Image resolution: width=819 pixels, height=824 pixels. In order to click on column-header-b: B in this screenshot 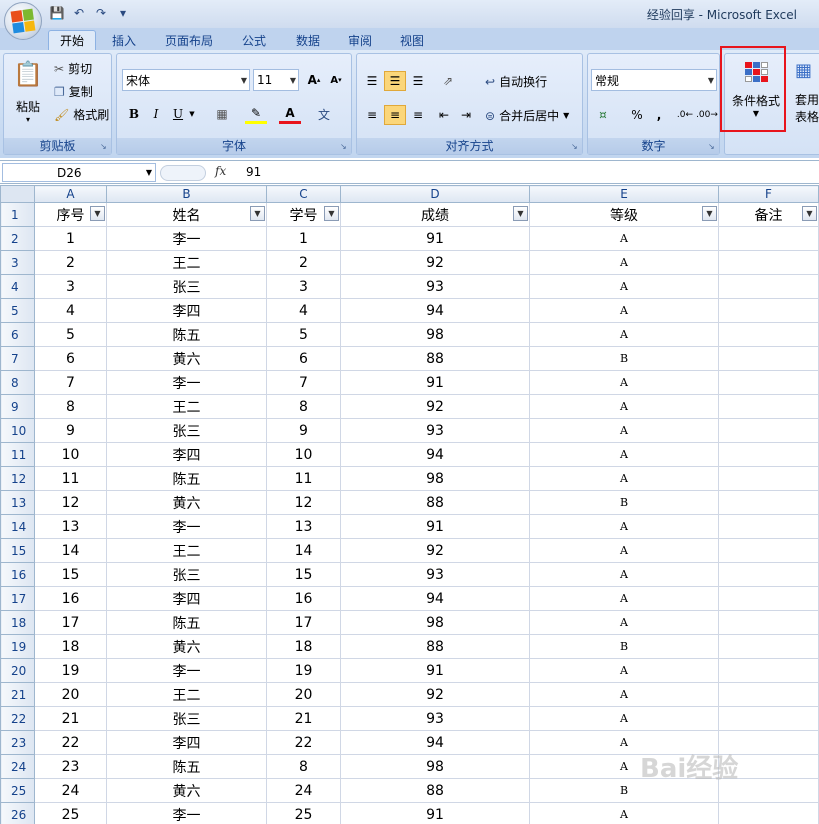, I will do `click(186, 194)`.